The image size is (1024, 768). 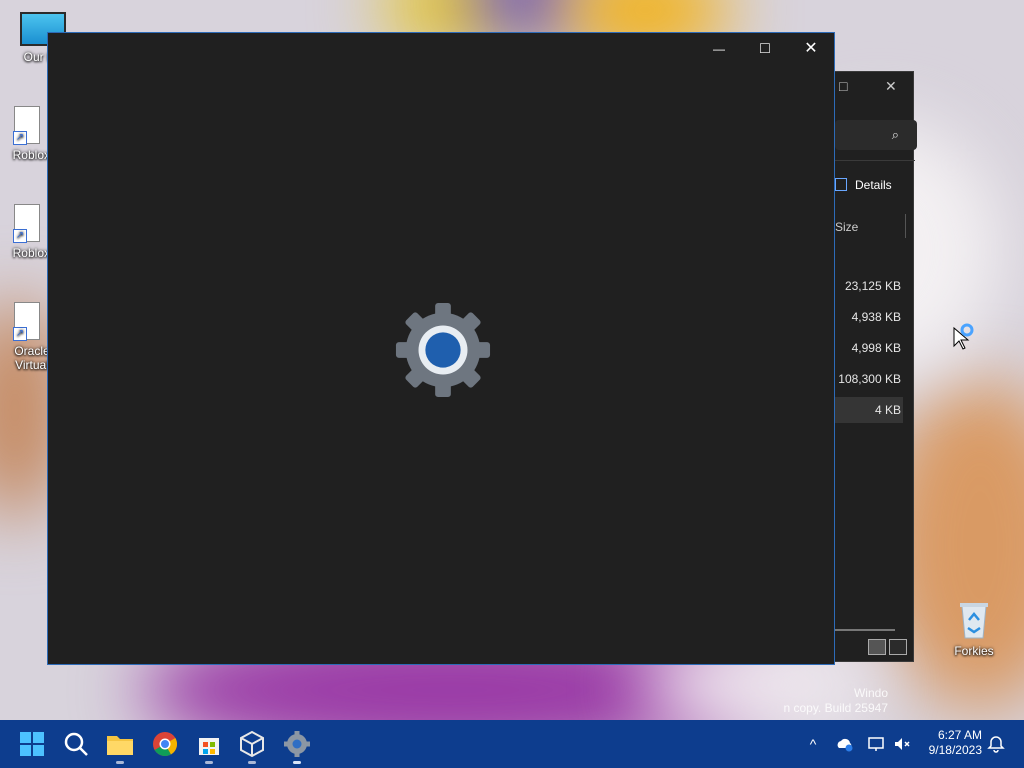 What do you see at coordinates (811, 49) in the screenshot?
I see `close-button: ✕` at bounding box center [811, 49].